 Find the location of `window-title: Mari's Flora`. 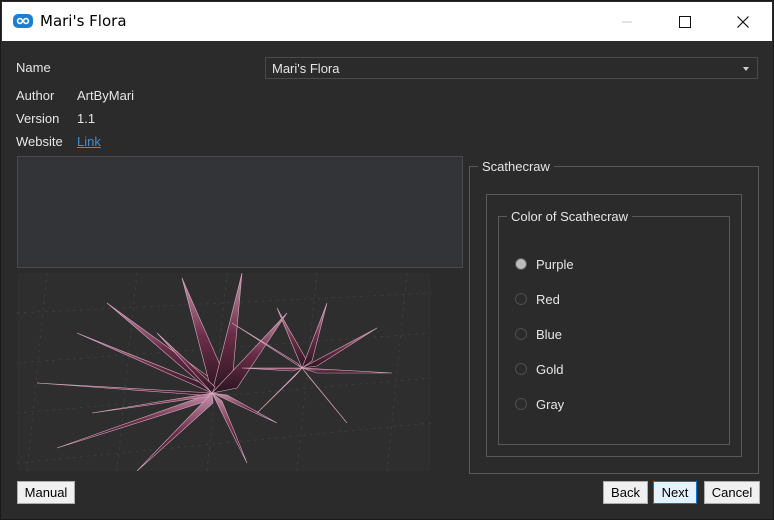

window-title: Mari's Flora is located at coordinates (83, 21).